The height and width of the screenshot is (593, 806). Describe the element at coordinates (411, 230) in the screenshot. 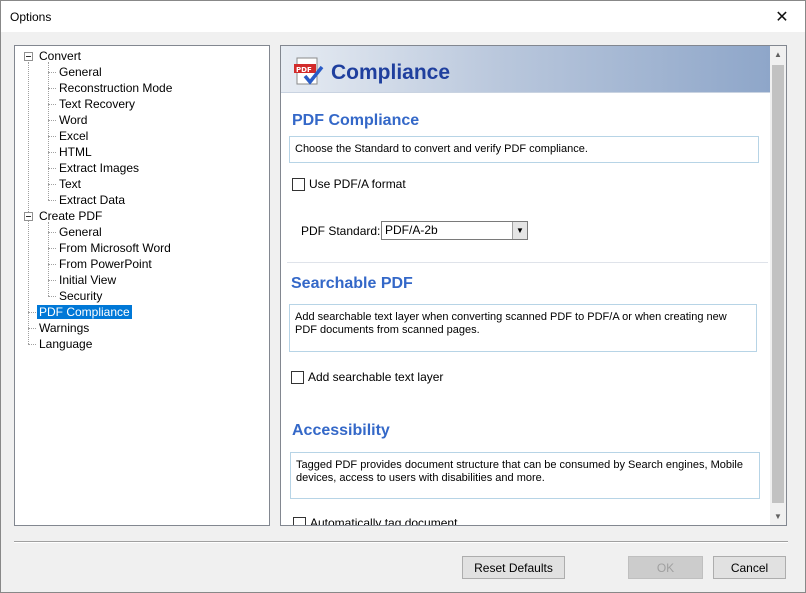

I see `pdf-standard-value: PDF/A-2b` at that location.